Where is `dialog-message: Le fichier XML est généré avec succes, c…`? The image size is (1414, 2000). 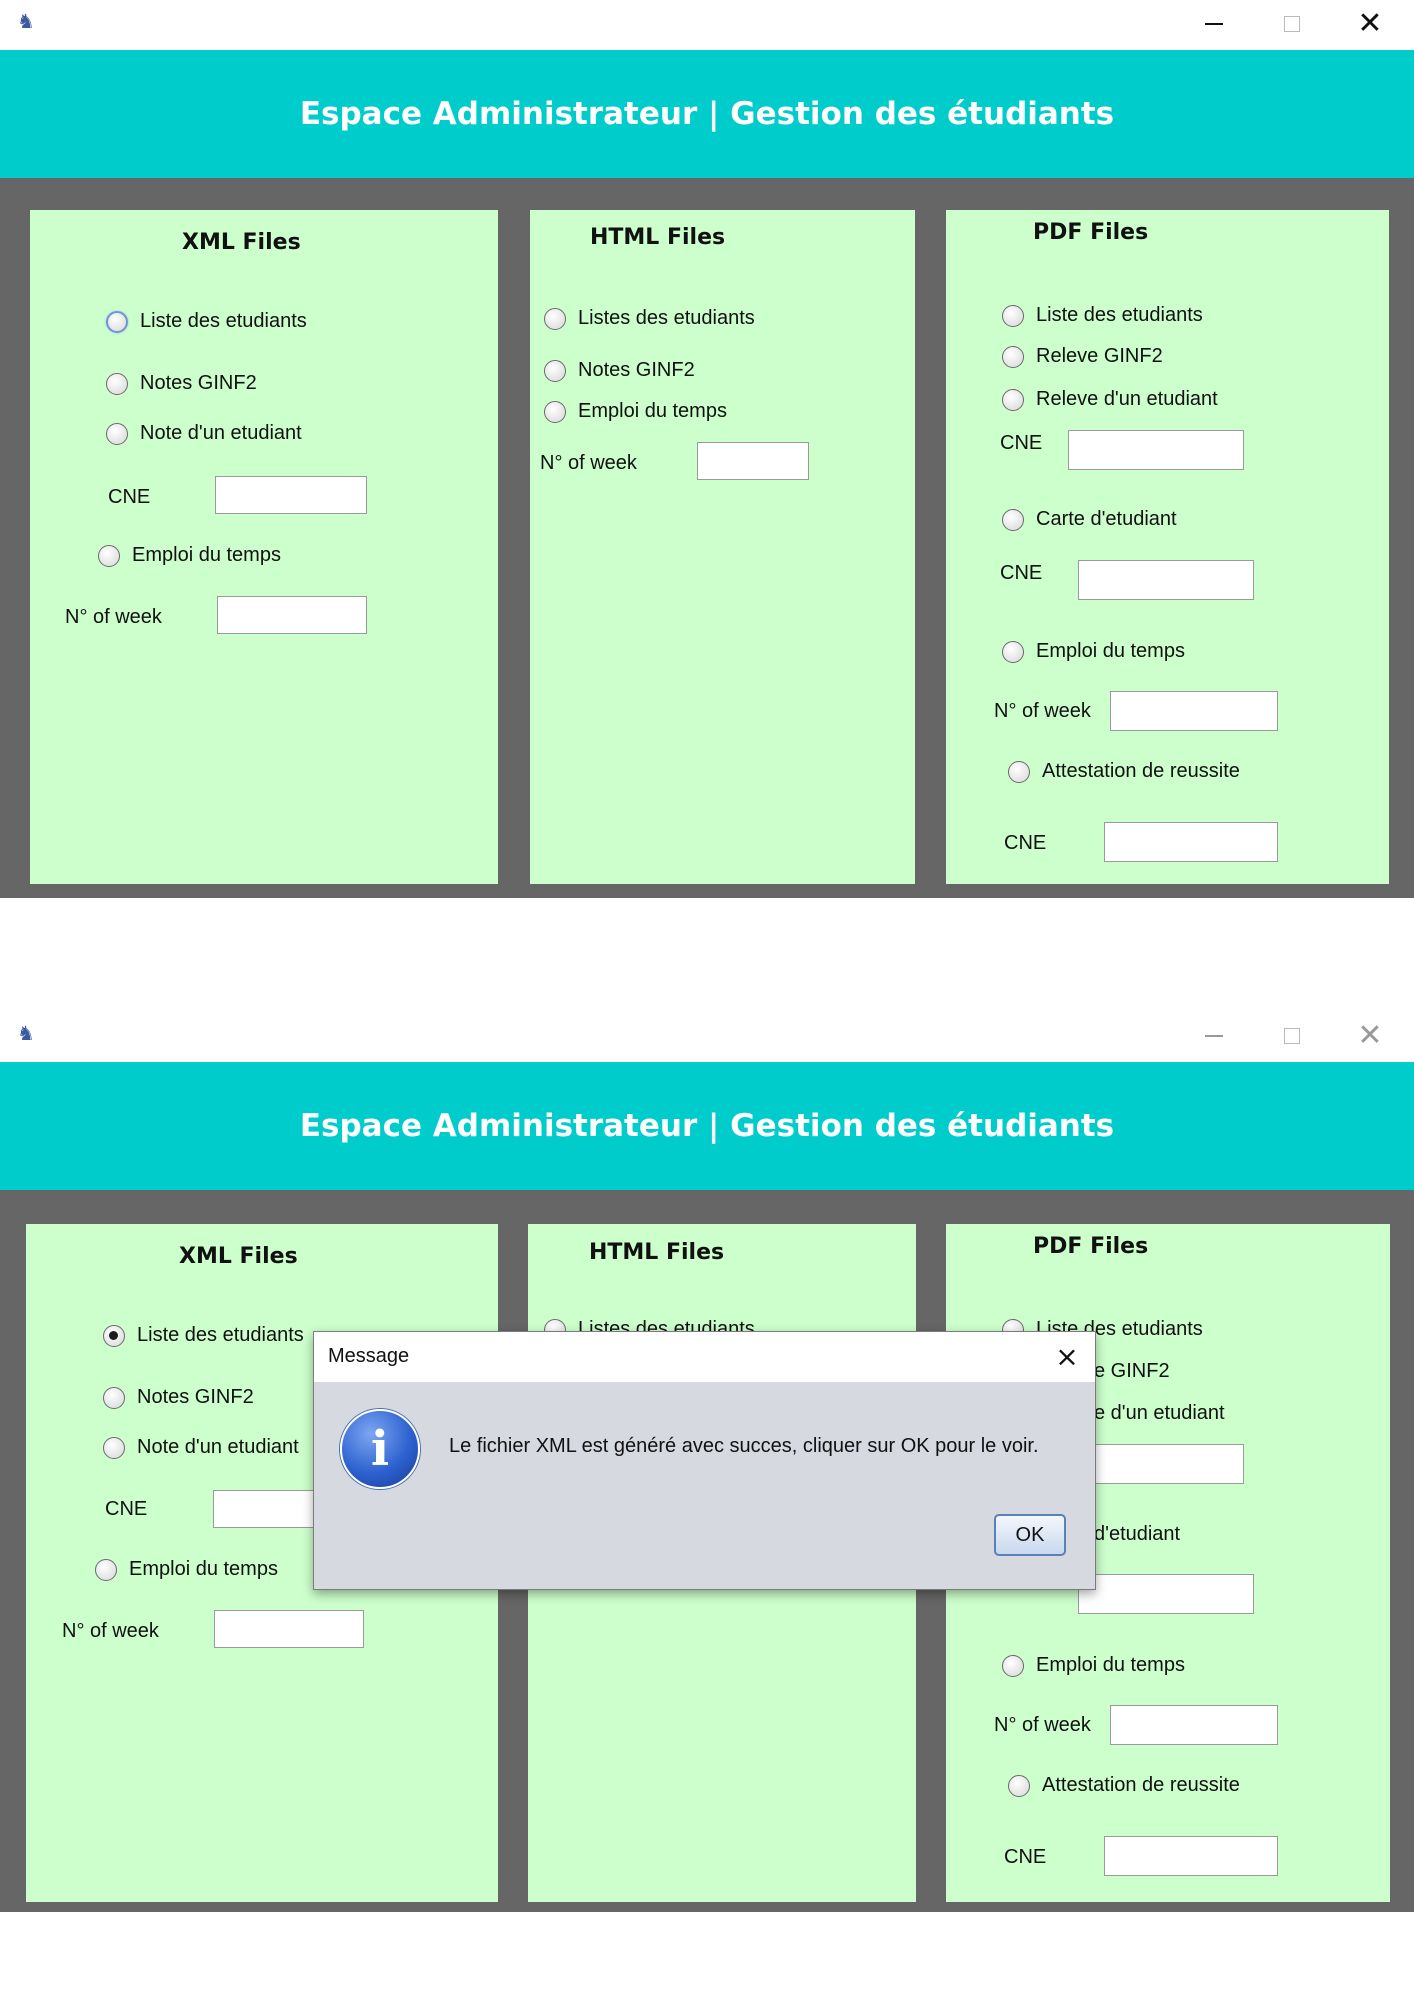 dialog-message: Le fichier XML est généré avec succes, c… is located at coordinates (744, 1446).